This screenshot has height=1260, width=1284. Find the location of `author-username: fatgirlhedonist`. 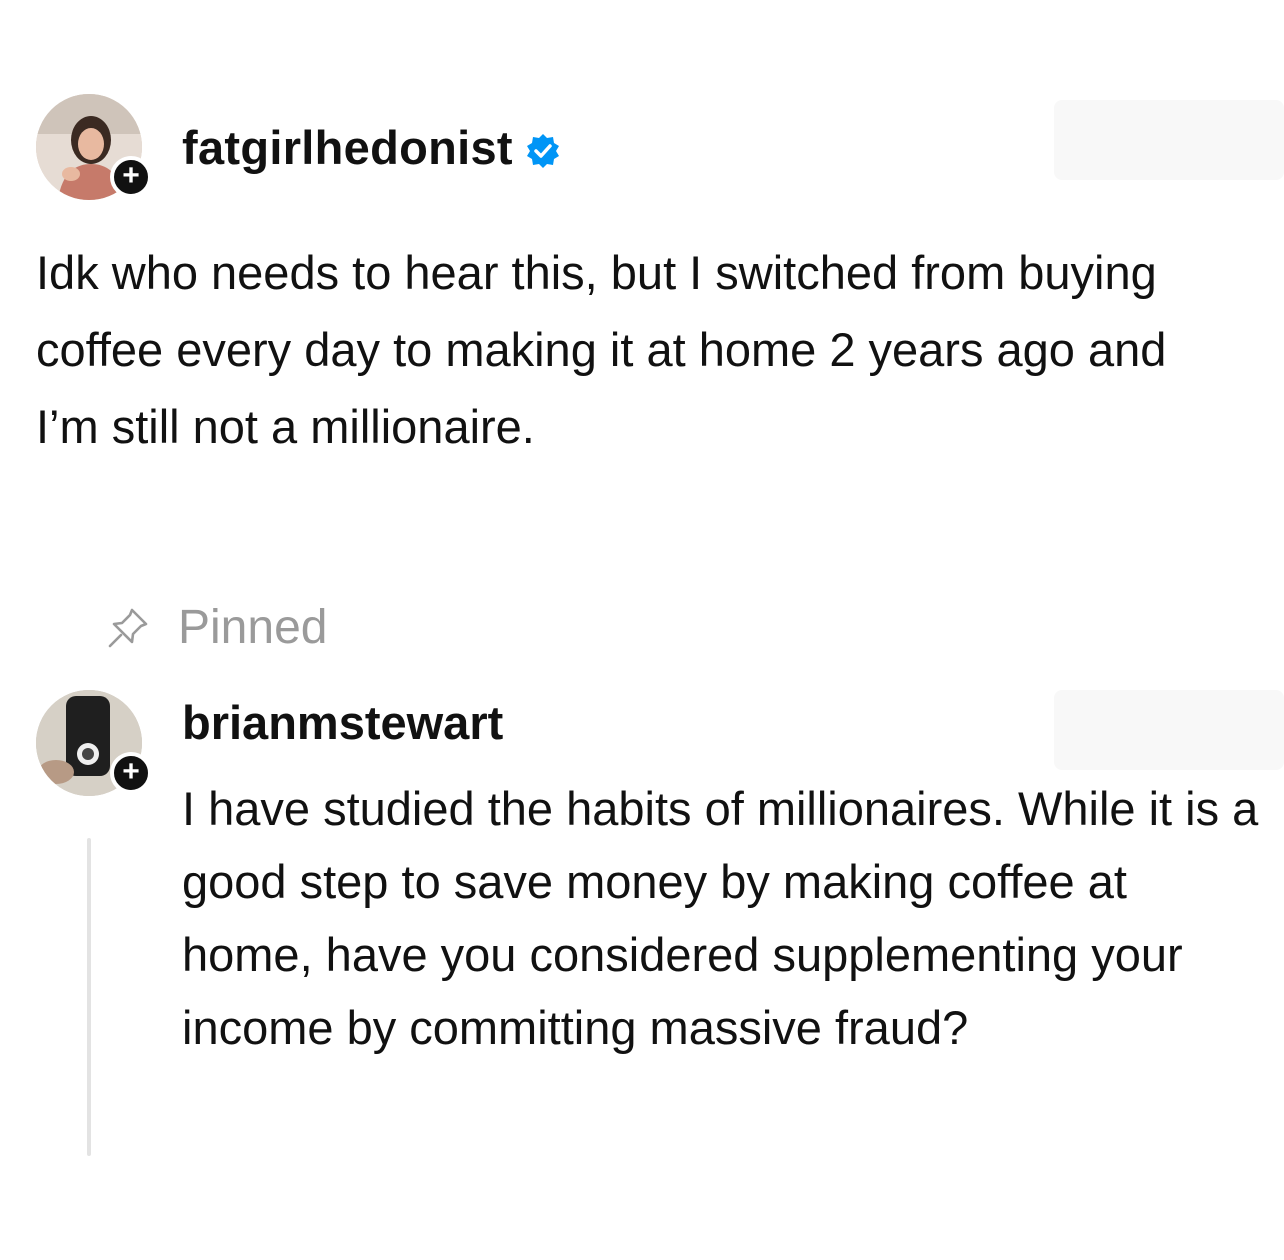

author-username: fatgirlhedonist is located at coordinates (371, 147).